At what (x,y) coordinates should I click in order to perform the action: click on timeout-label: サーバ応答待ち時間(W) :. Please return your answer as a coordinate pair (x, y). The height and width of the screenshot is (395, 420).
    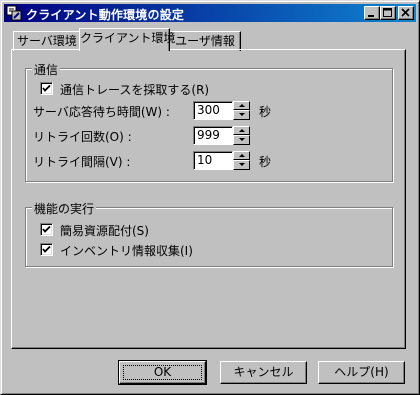
    Looking at the image, I should click on (101, 112).